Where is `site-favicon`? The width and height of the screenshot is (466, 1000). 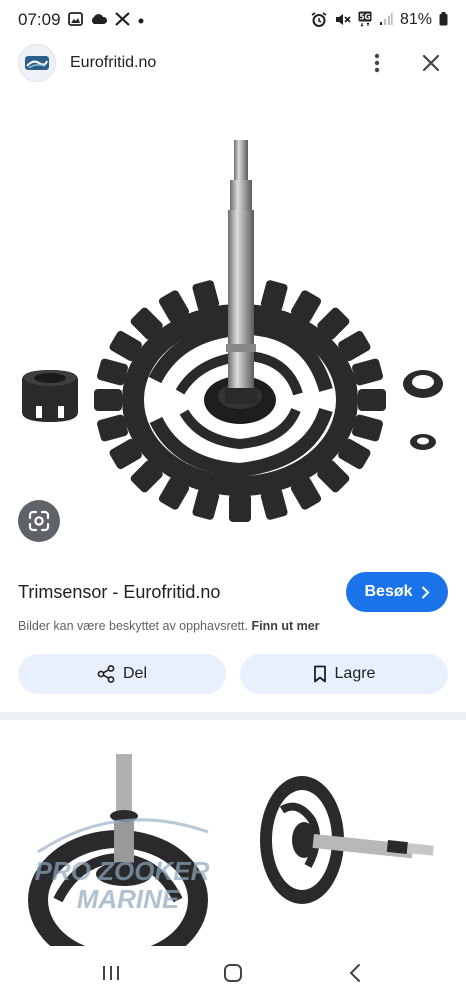
site-favicon is located at coordinates (37, 63).